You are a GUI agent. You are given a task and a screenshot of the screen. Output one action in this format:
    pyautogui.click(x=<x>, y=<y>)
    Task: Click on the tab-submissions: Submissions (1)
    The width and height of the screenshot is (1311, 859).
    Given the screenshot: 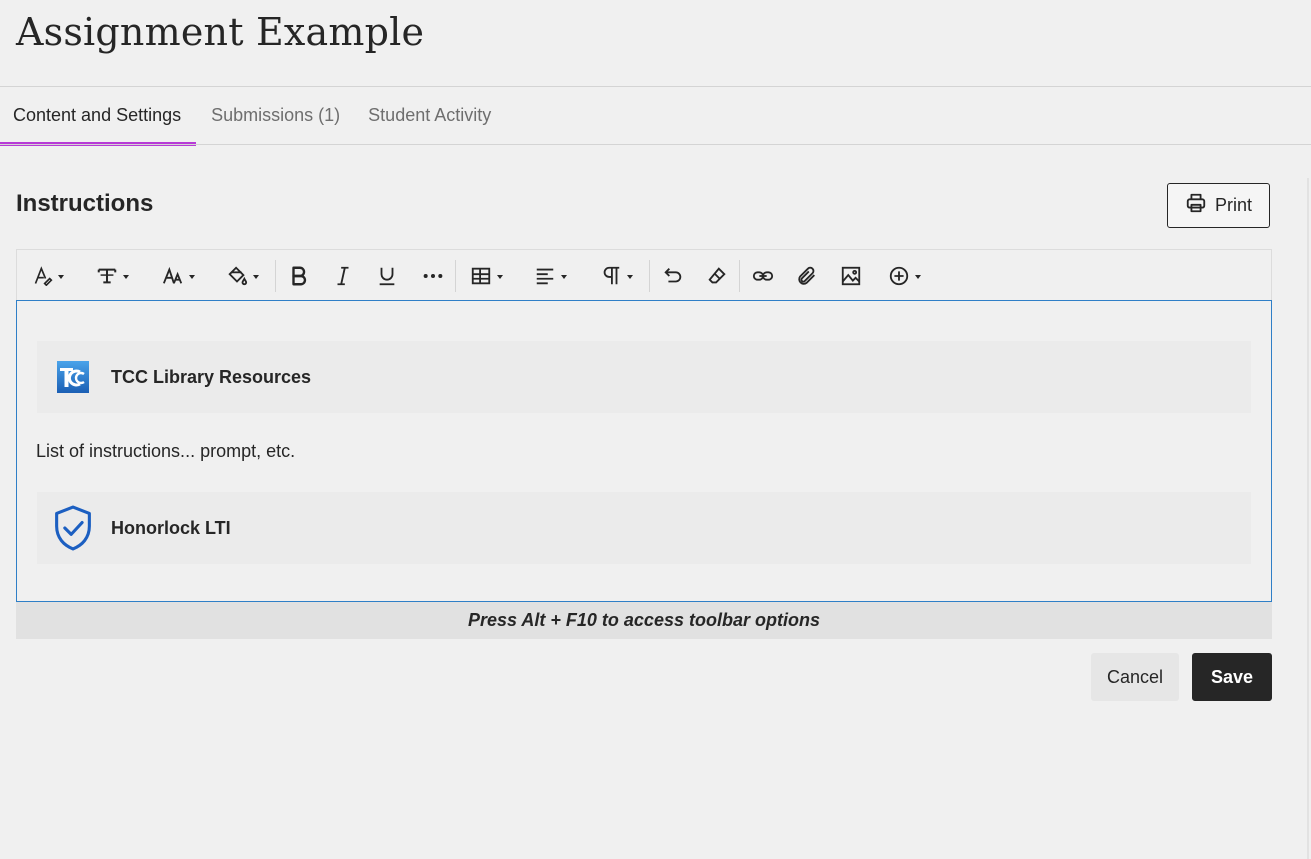 What is the action you would take?
    pyautogui.click(x=275, y=115)
    